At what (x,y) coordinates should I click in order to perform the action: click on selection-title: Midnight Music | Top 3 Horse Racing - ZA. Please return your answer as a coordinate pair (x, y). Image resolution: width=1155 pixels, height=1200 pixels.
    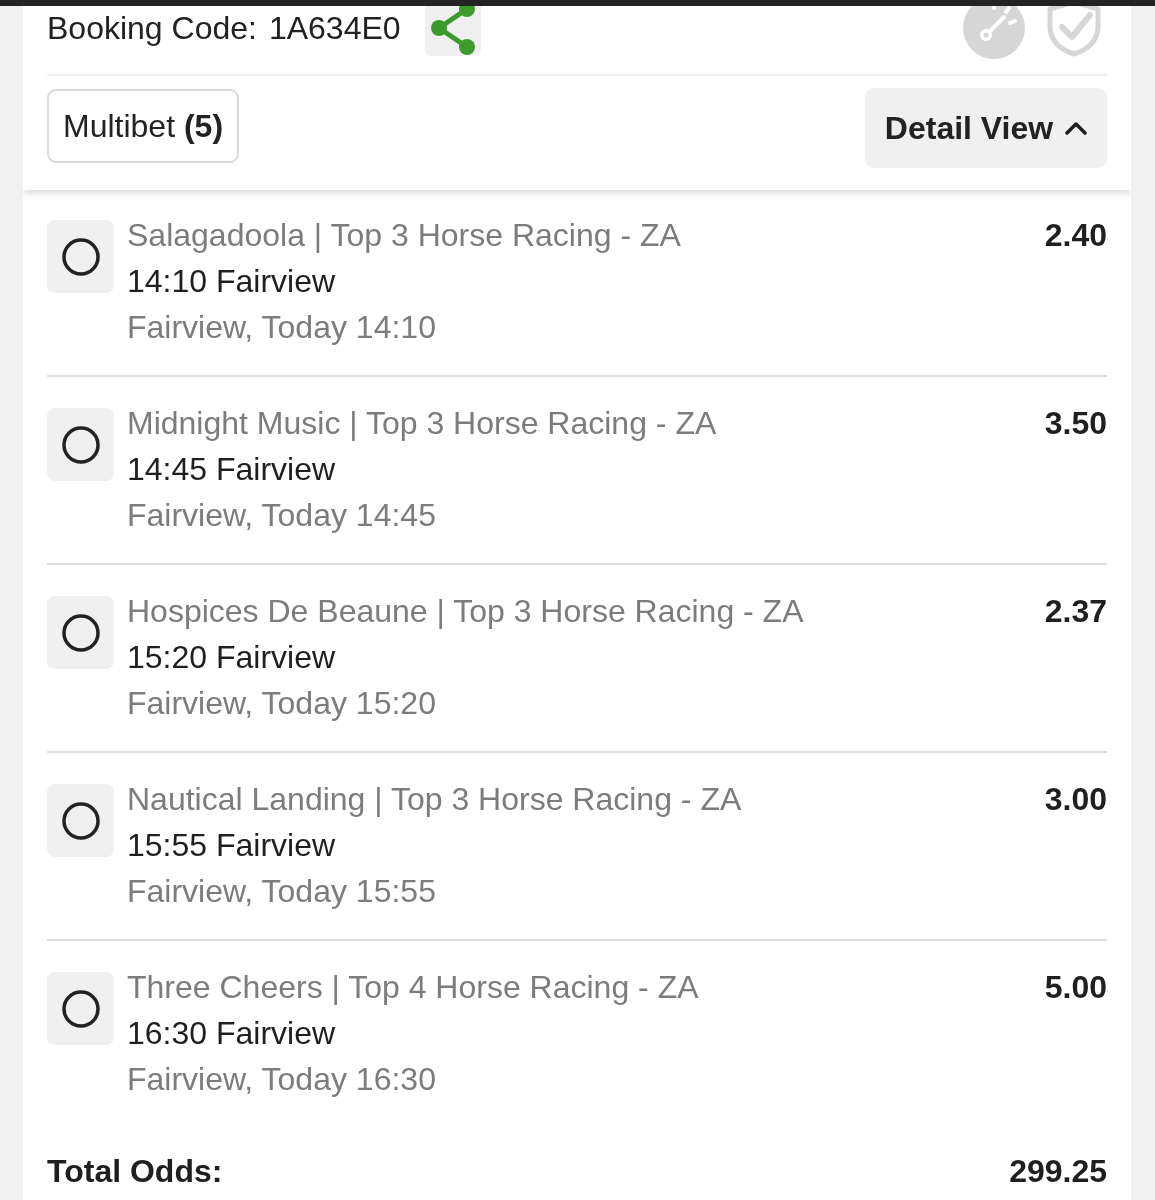
    Looking at the image, I should click on (422, 423).